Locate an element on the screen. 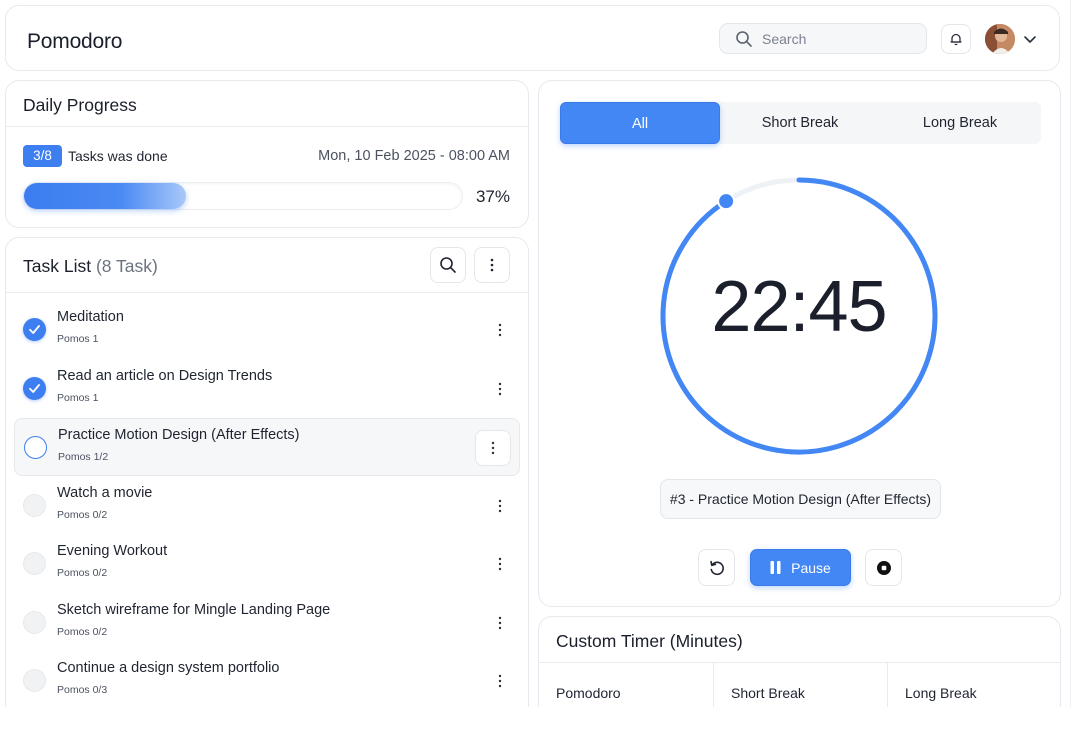  tab-all: All is located at coordinates (640, 123).